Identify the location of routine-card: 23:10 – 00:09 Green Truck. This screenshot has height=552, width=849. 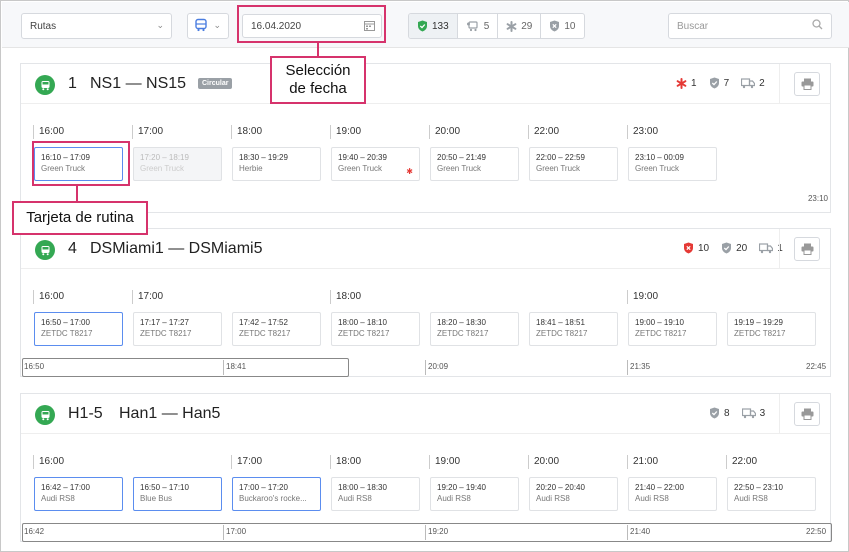
(672, 164).